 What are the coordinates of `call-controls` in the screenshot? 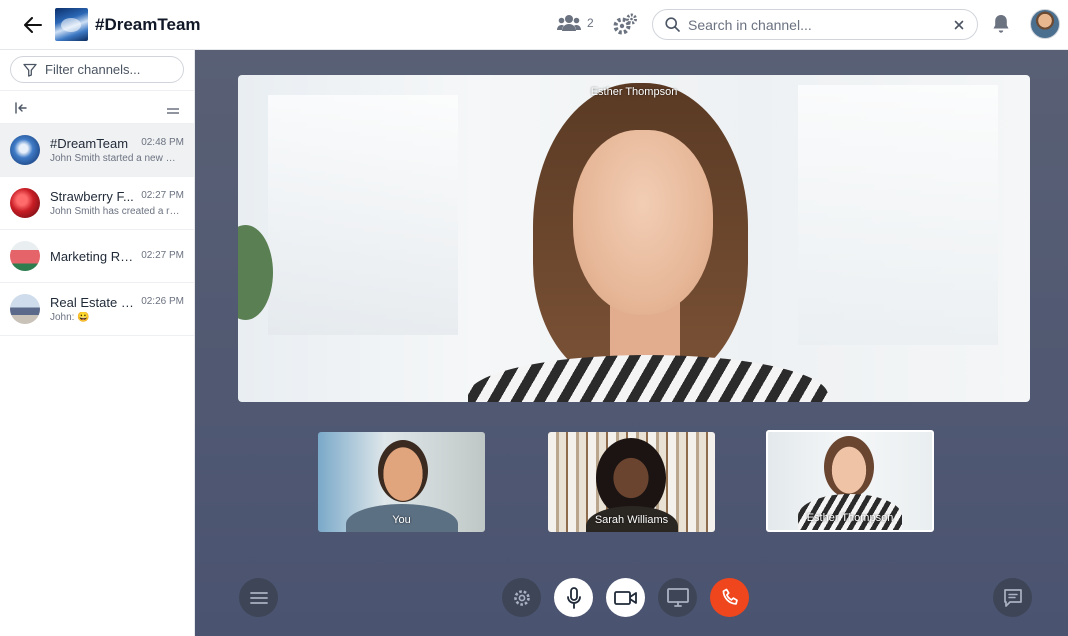 It's located at (631, 598).